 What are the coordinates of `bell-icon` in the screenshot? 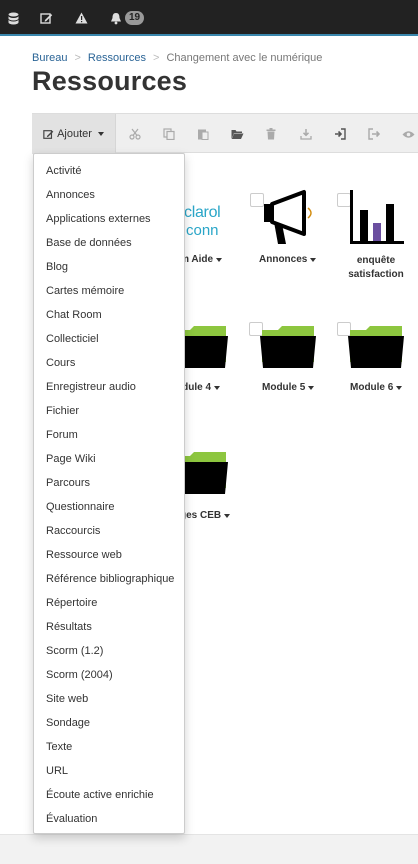 It's located at (116, 18).